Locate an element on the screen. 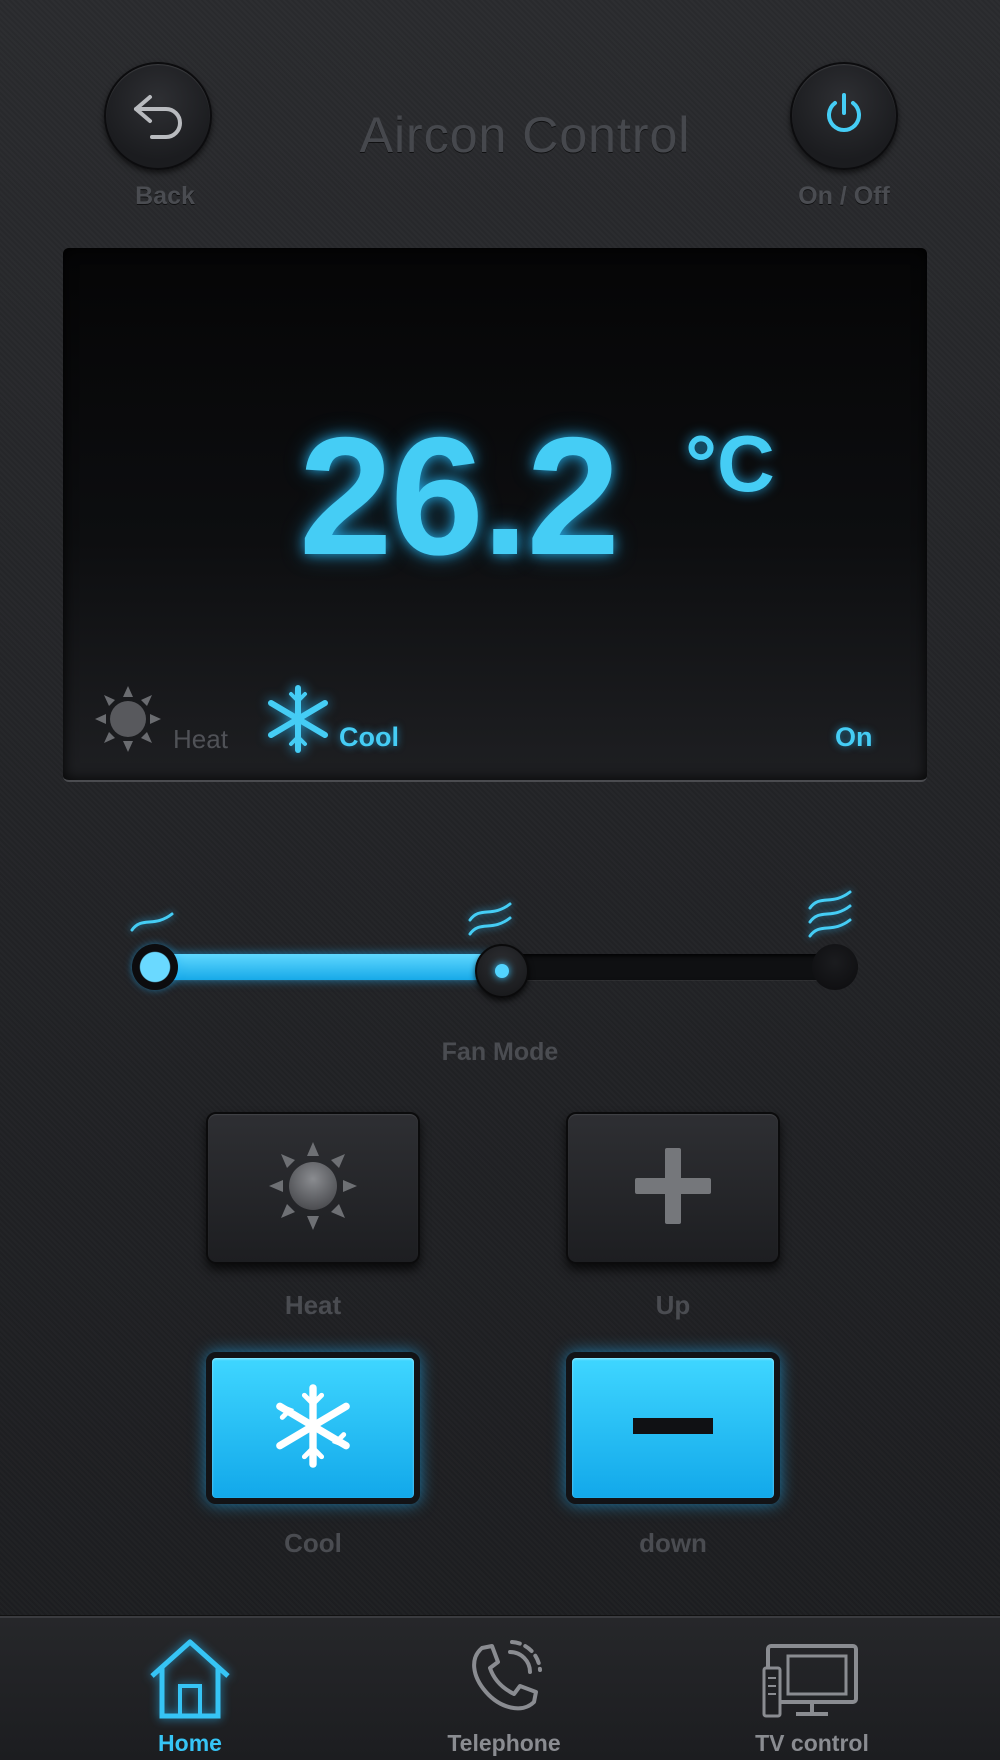 This screenshot has width=1000, height=1760. nav-item-tv-control: TV control is located at coordinates (812, 1697).